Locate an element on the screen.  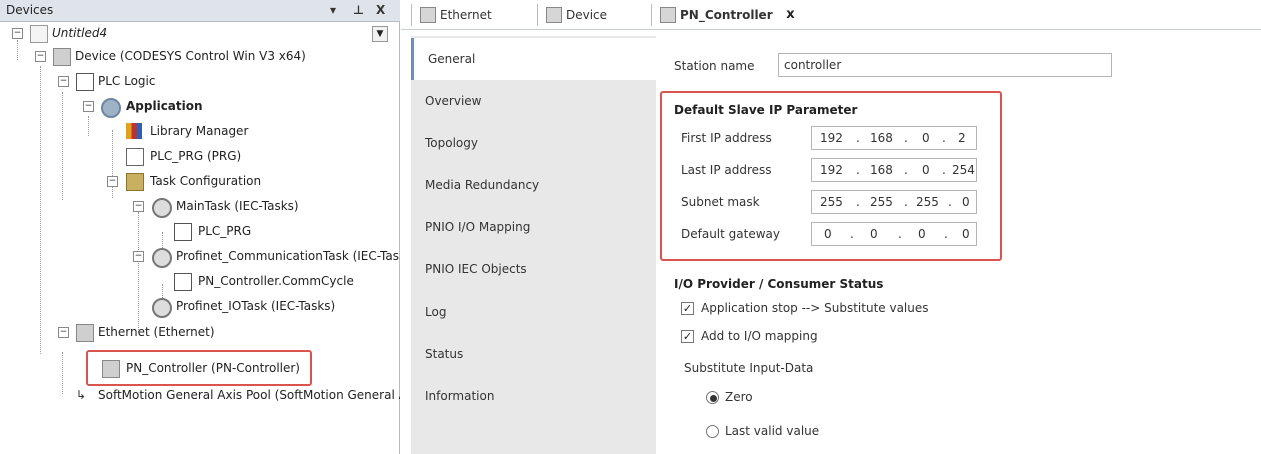
tree-dropdown-icon: ▼ is located at coordinates (380, 34).